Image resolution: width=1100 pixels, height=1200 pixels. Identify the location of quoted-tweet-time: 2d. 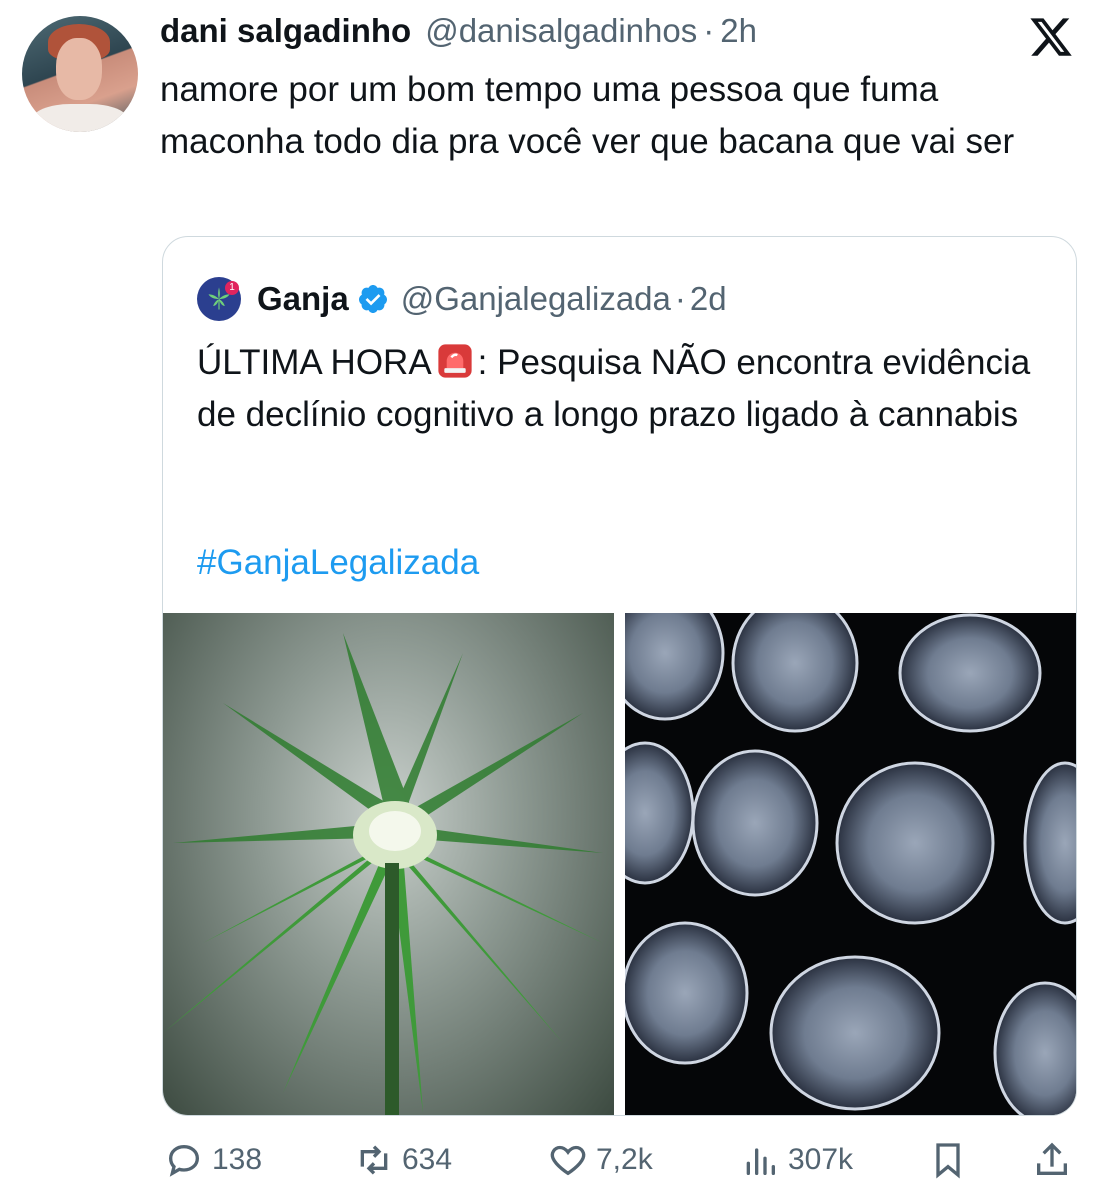
(708, 299).